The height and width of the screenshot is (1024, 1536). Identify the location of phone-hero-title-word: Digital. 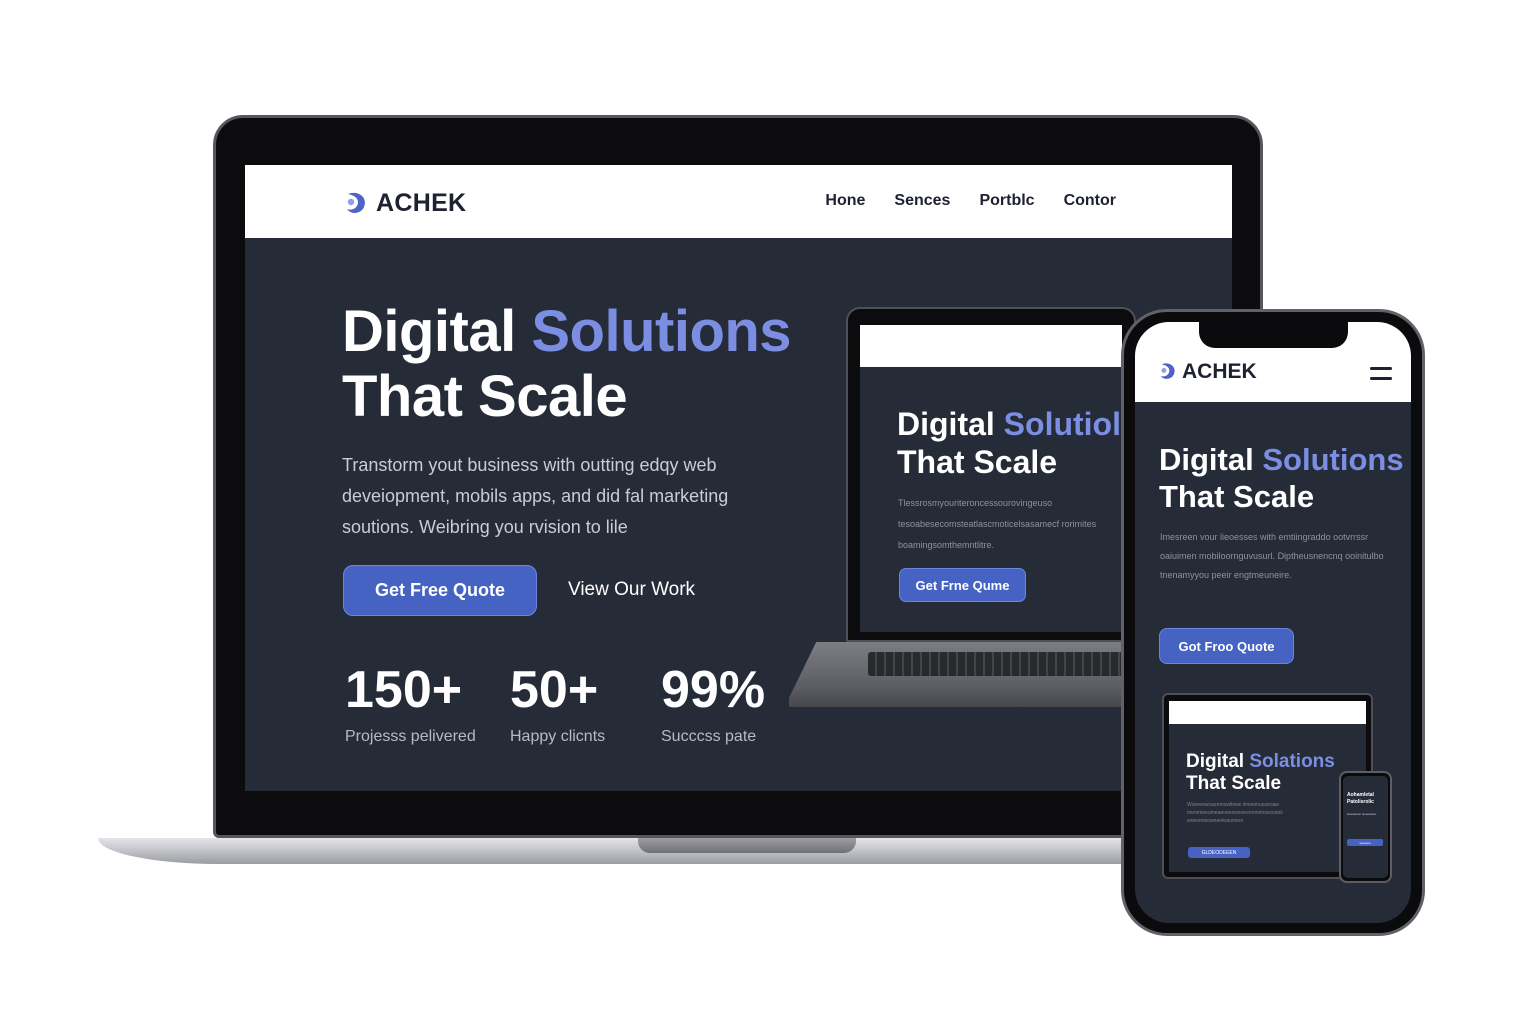
(1206, 459).